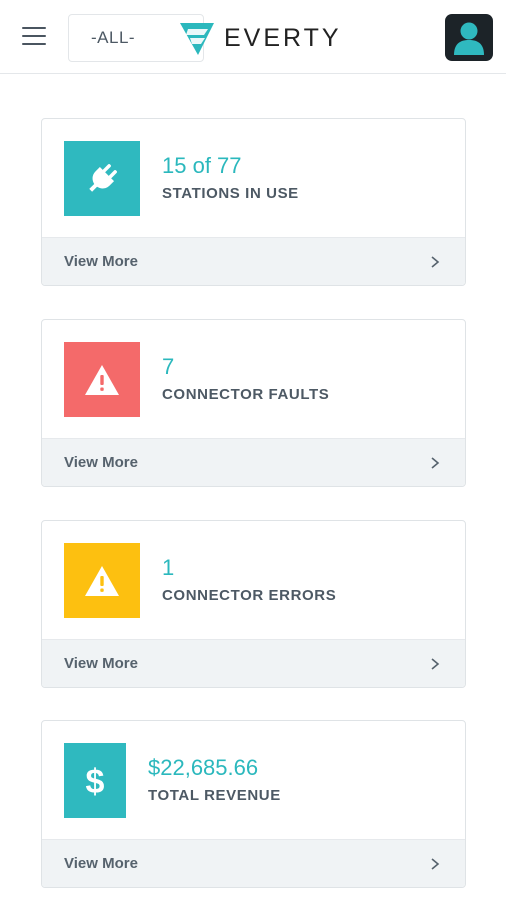 This screenshot has height=900, width=506. I want to click on user-icon, so click(469, 38).